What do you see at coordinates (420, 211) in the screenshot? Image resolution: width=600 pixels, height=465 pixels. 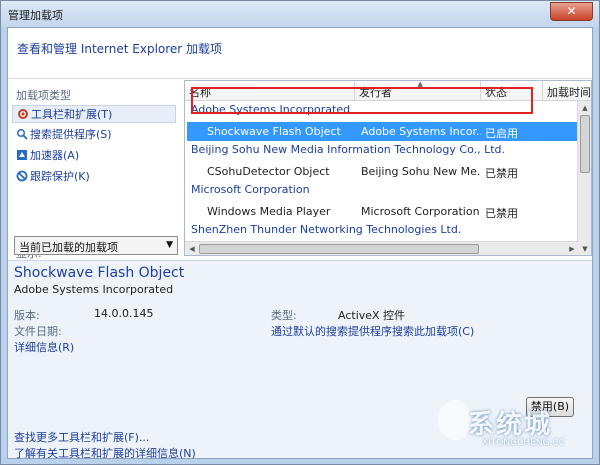 I see `addon-publisher-cell: Microsoft Corporation` at bounding box center [420, 211].